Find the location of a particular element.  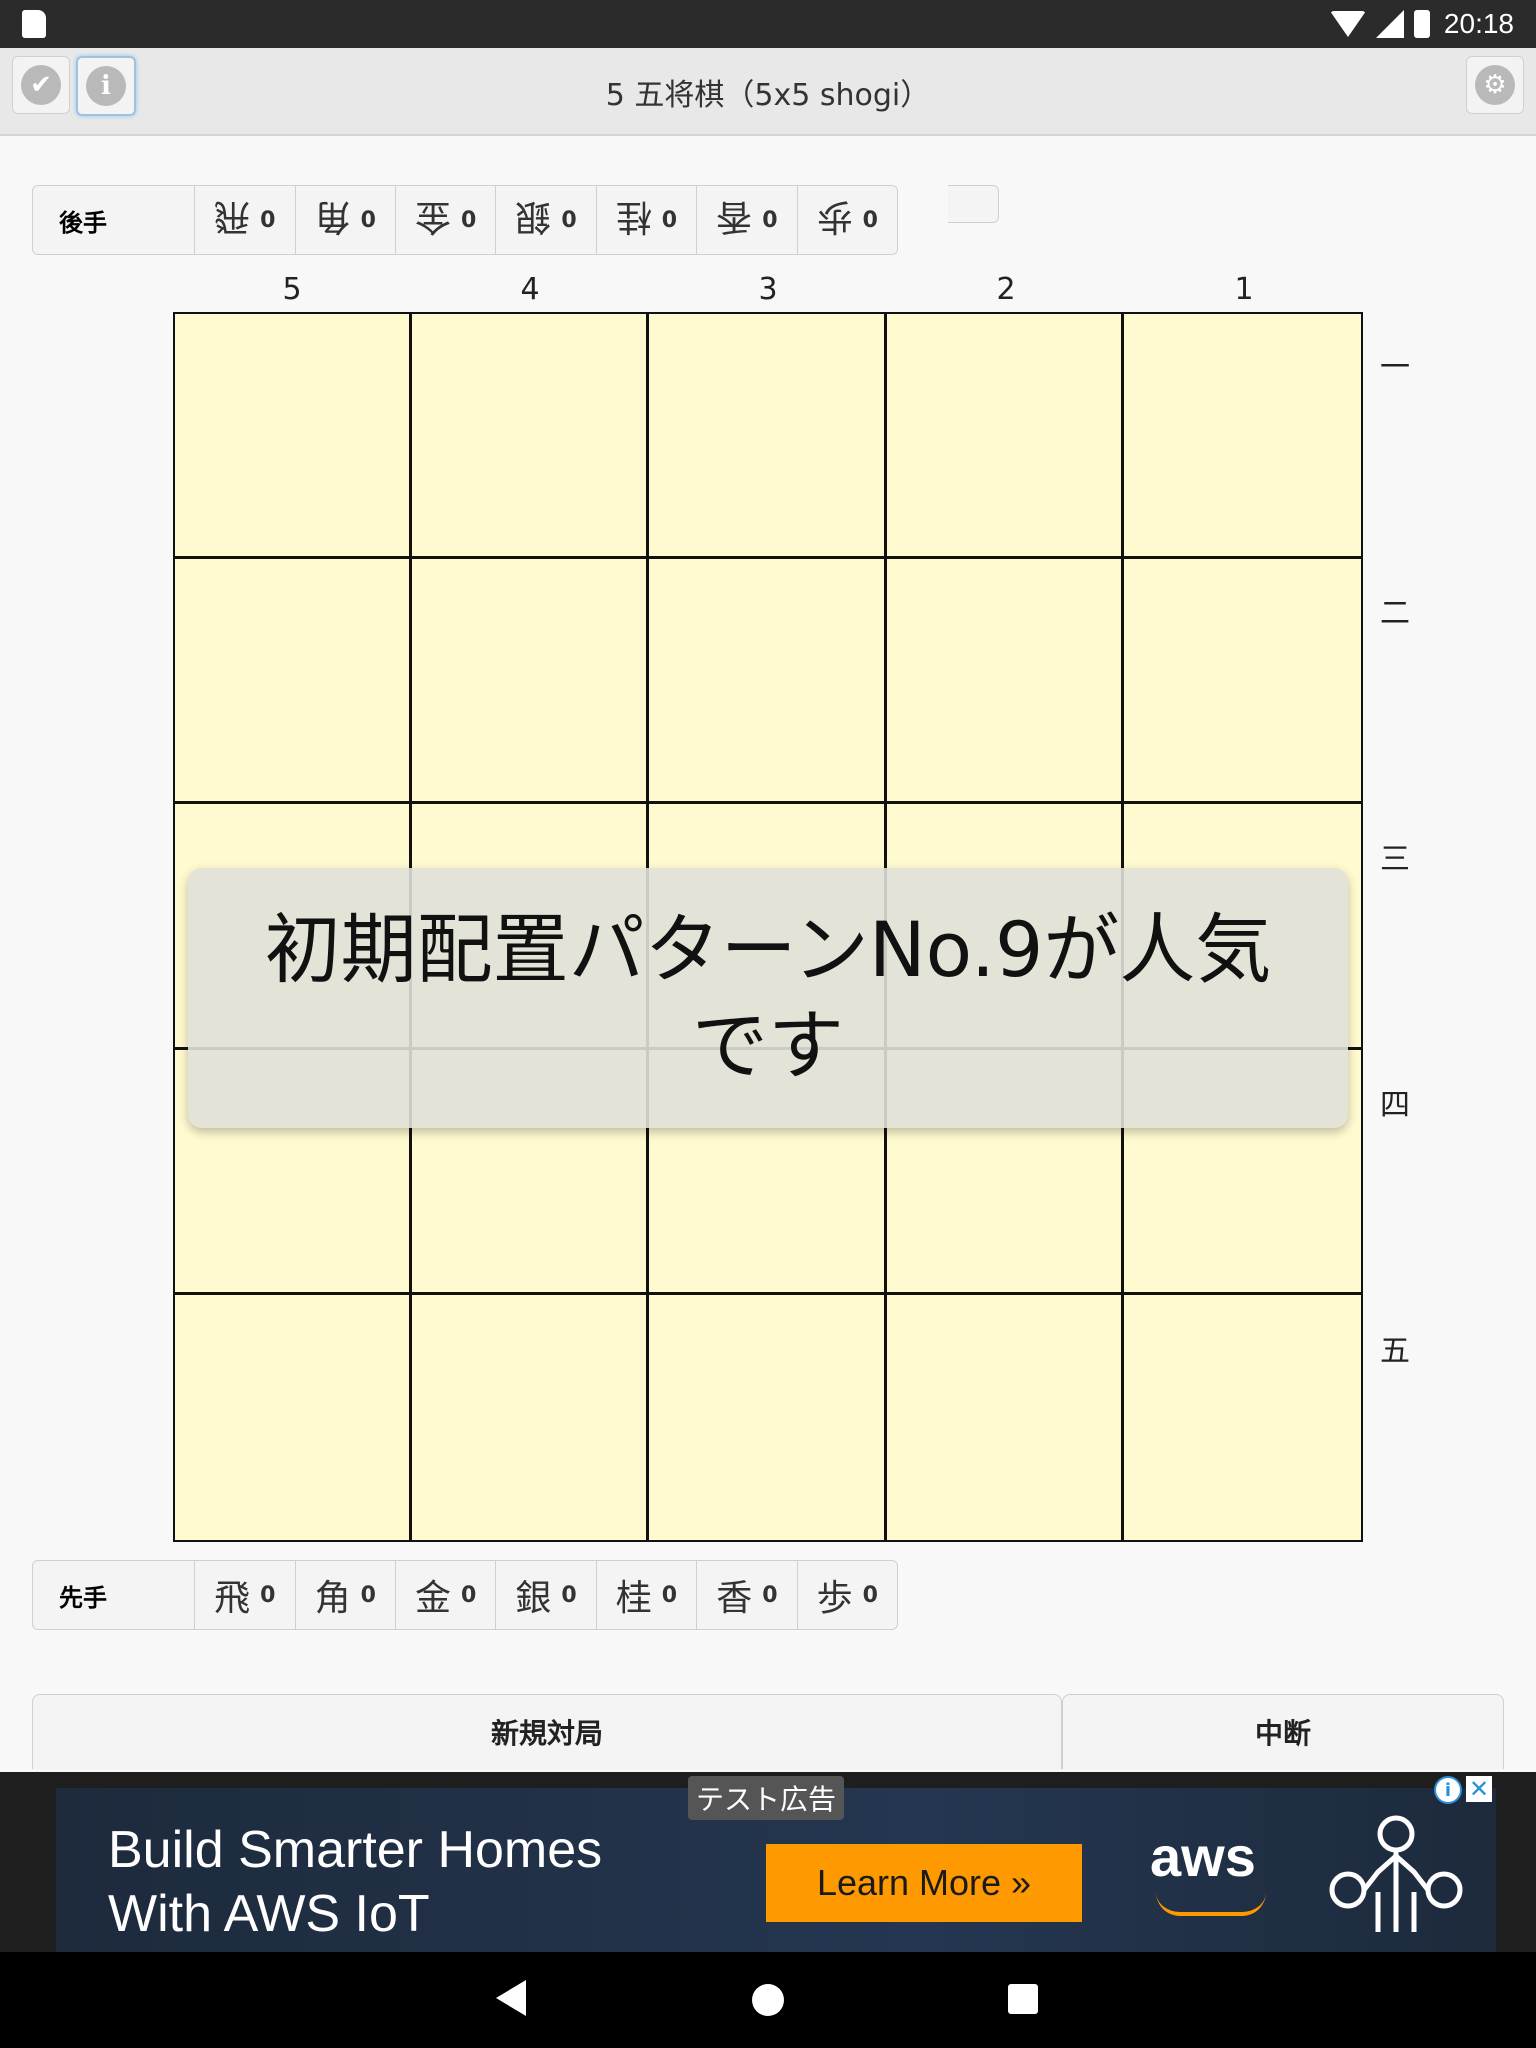

aws-logo: aws is located at coordinates (1203, 1856).